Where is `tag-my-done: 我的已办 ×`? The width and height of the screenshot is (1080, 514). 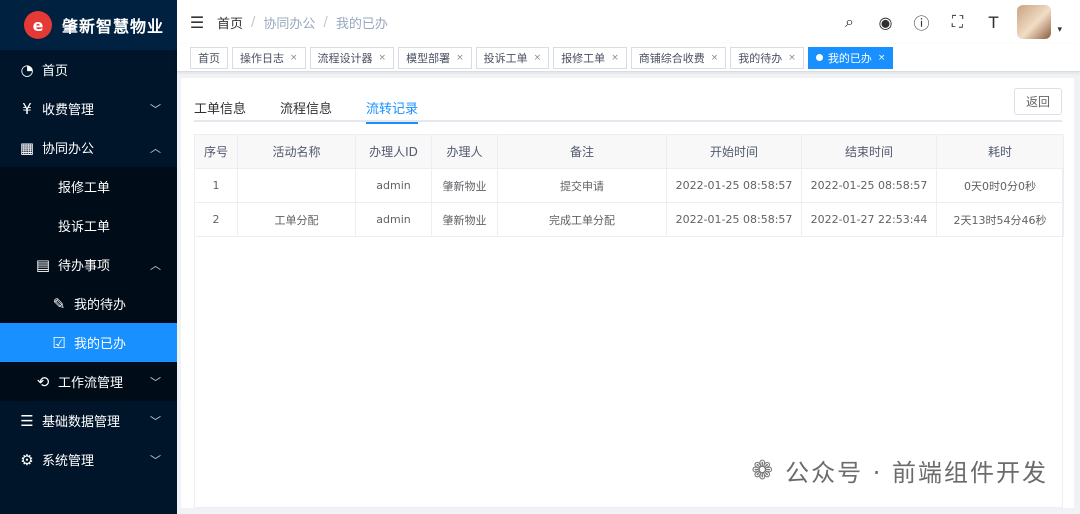
tag-my-done: 我的已办 × is located at coordinates (850, 57).